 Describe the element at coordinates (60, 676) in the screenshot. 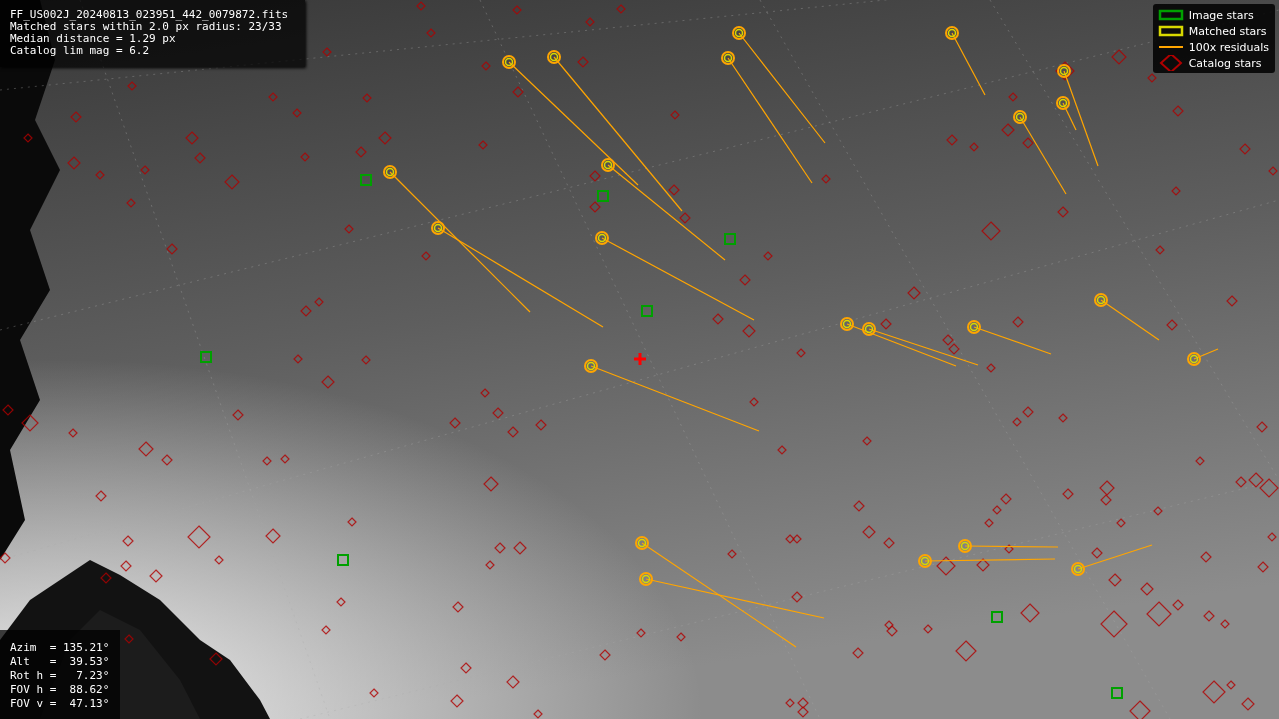

I see `pointing-text: Rot h = 7.23°` at that location.